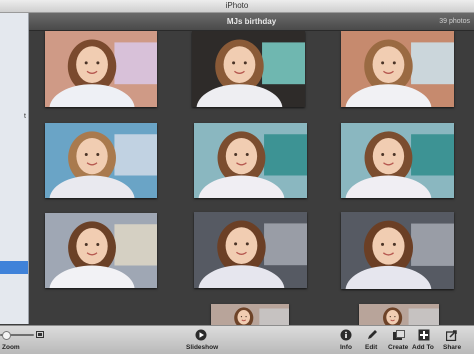 Image resolution: width=474 pixels, height=354 pixels. I want to click on source-list-sidebar: t birthday, so click(14, 168).